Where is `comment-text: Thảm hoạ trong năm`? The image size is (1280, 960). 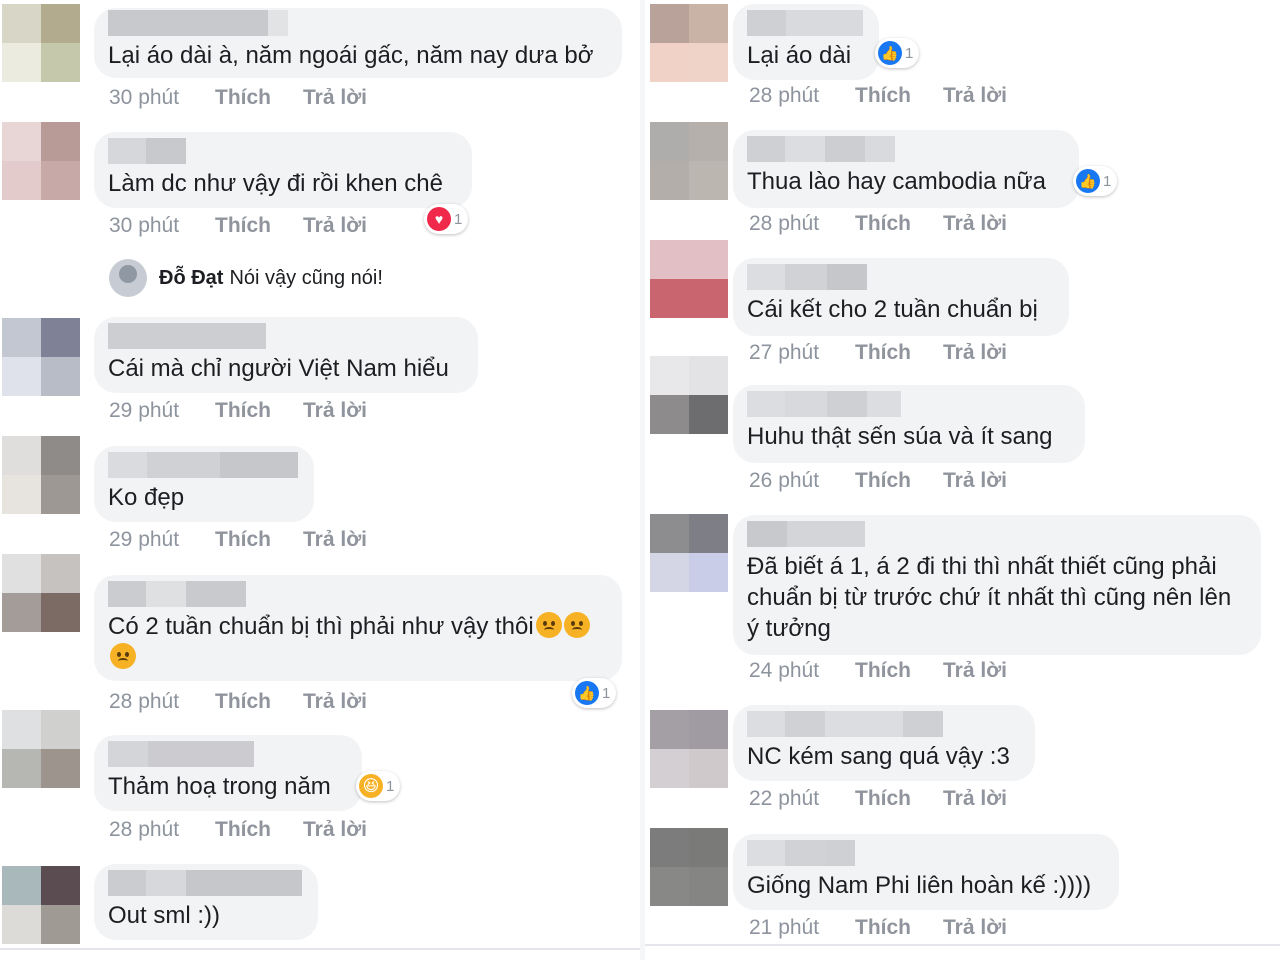 comment-text: Thảm hoạ trong năm is located at coordinates (219, 786).